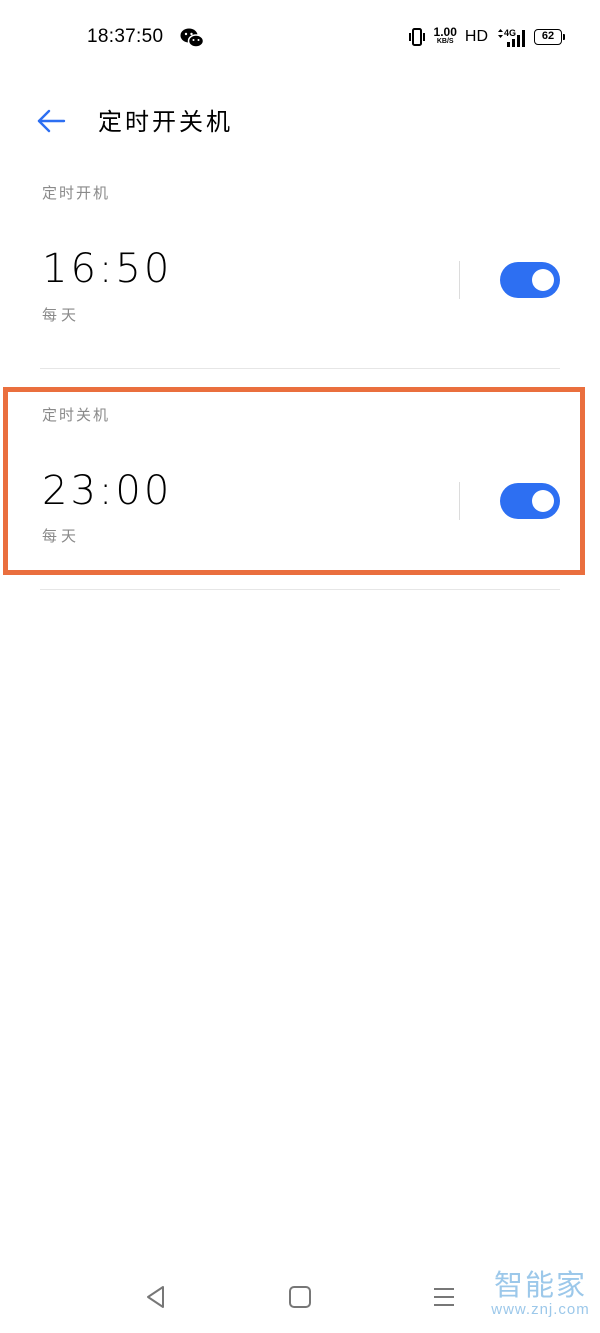  What do you see at coordinates (476, 36) in the screenshot?
I see `hd-indicator: HD` at bounding box center [476, 36].